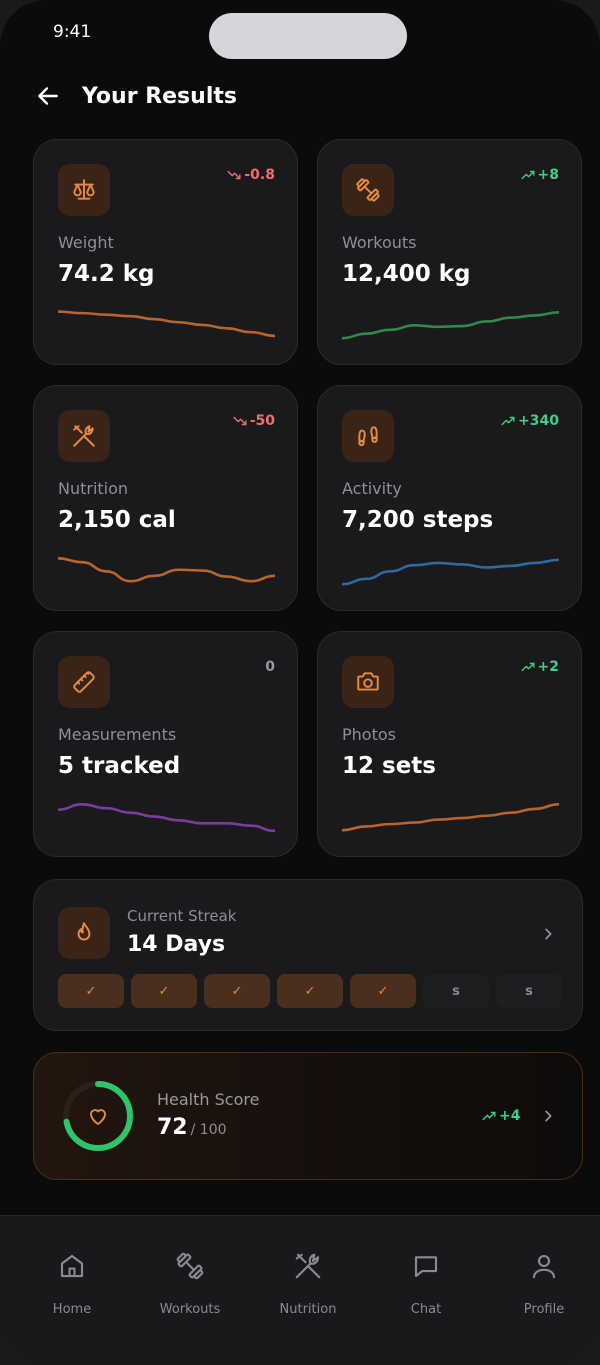 The image size is (600, 1365). Describe the element at coordinates (426, 1309) in the screenshot. I see `tab-label: Chat` at that location.